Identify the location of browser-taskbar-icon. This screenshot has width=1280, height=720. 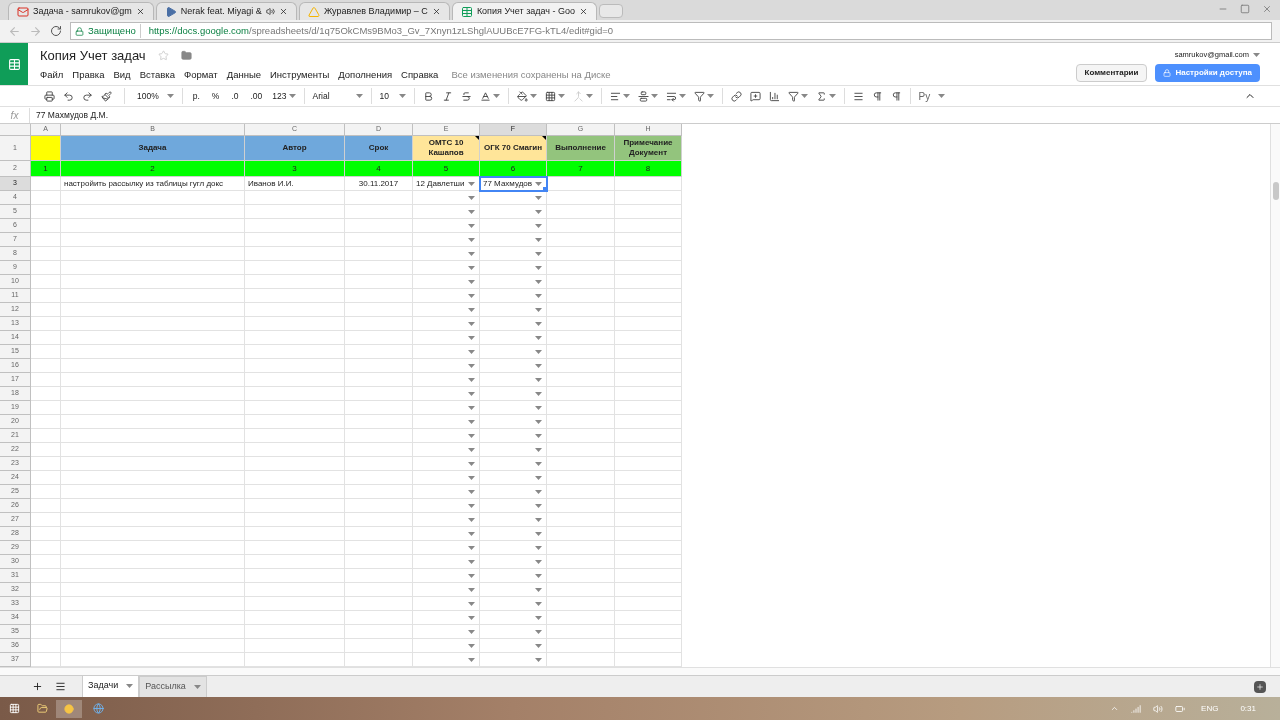
(69, 708).